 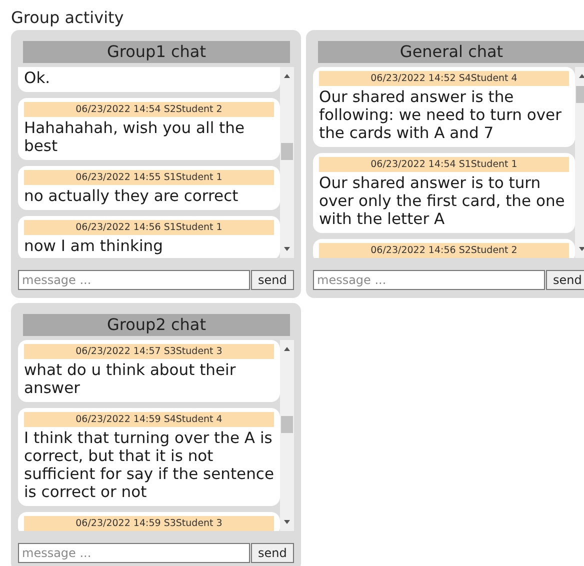 I want to click on page-title: Group activity, so click(x=67, y=17).